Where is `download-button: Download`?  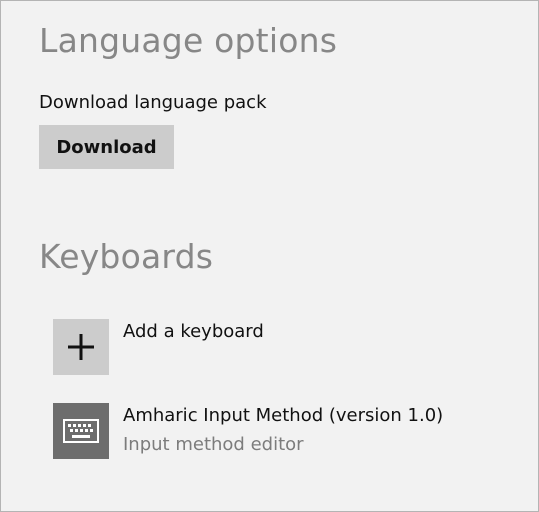 download-button: Download is located at coordinates (106, 147).